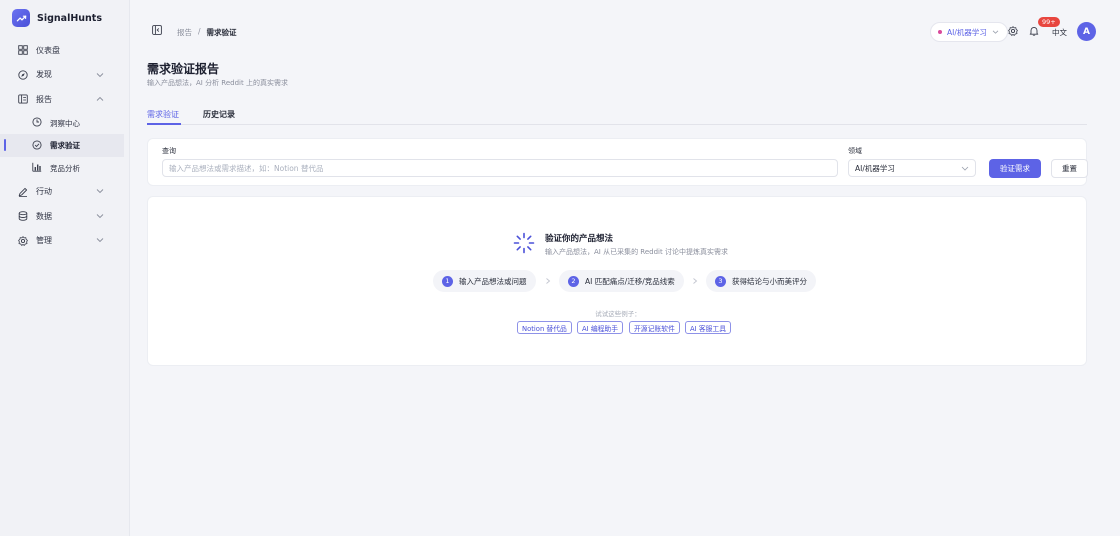  I want to click on status-dot, so click(940, 32).